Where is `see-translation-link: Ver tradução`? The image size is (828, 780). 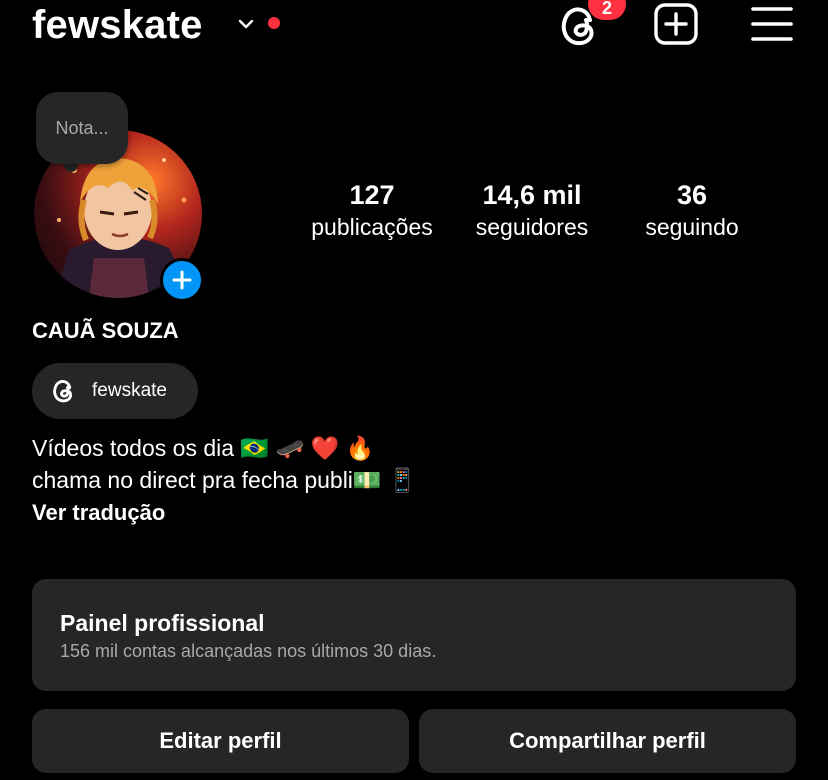 see-translation-link: Ver tradução is located at coordinates (98, 513).